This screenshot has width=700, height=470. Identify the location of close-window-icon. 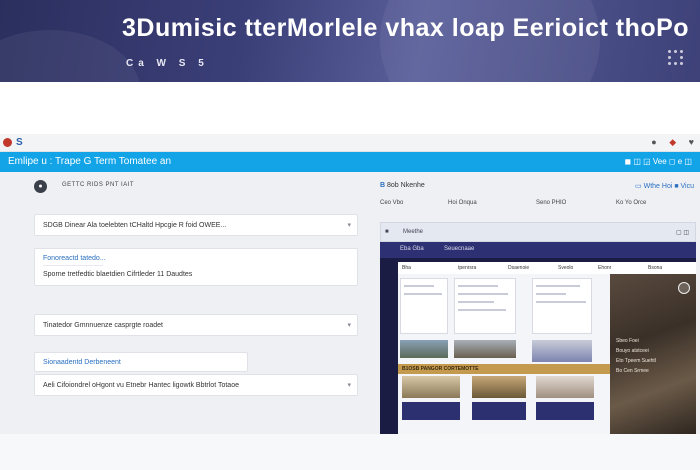
(7, 142).